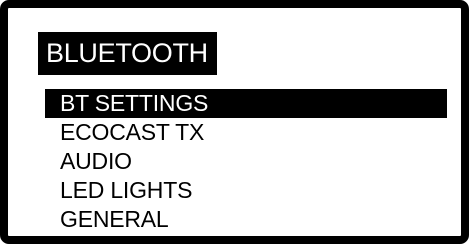 The image size is (469, 244). Describe the element at coordinates (246, 103) in the screenshot. I see `menu-item-bt-settings: BT SETTINGS` at that location.